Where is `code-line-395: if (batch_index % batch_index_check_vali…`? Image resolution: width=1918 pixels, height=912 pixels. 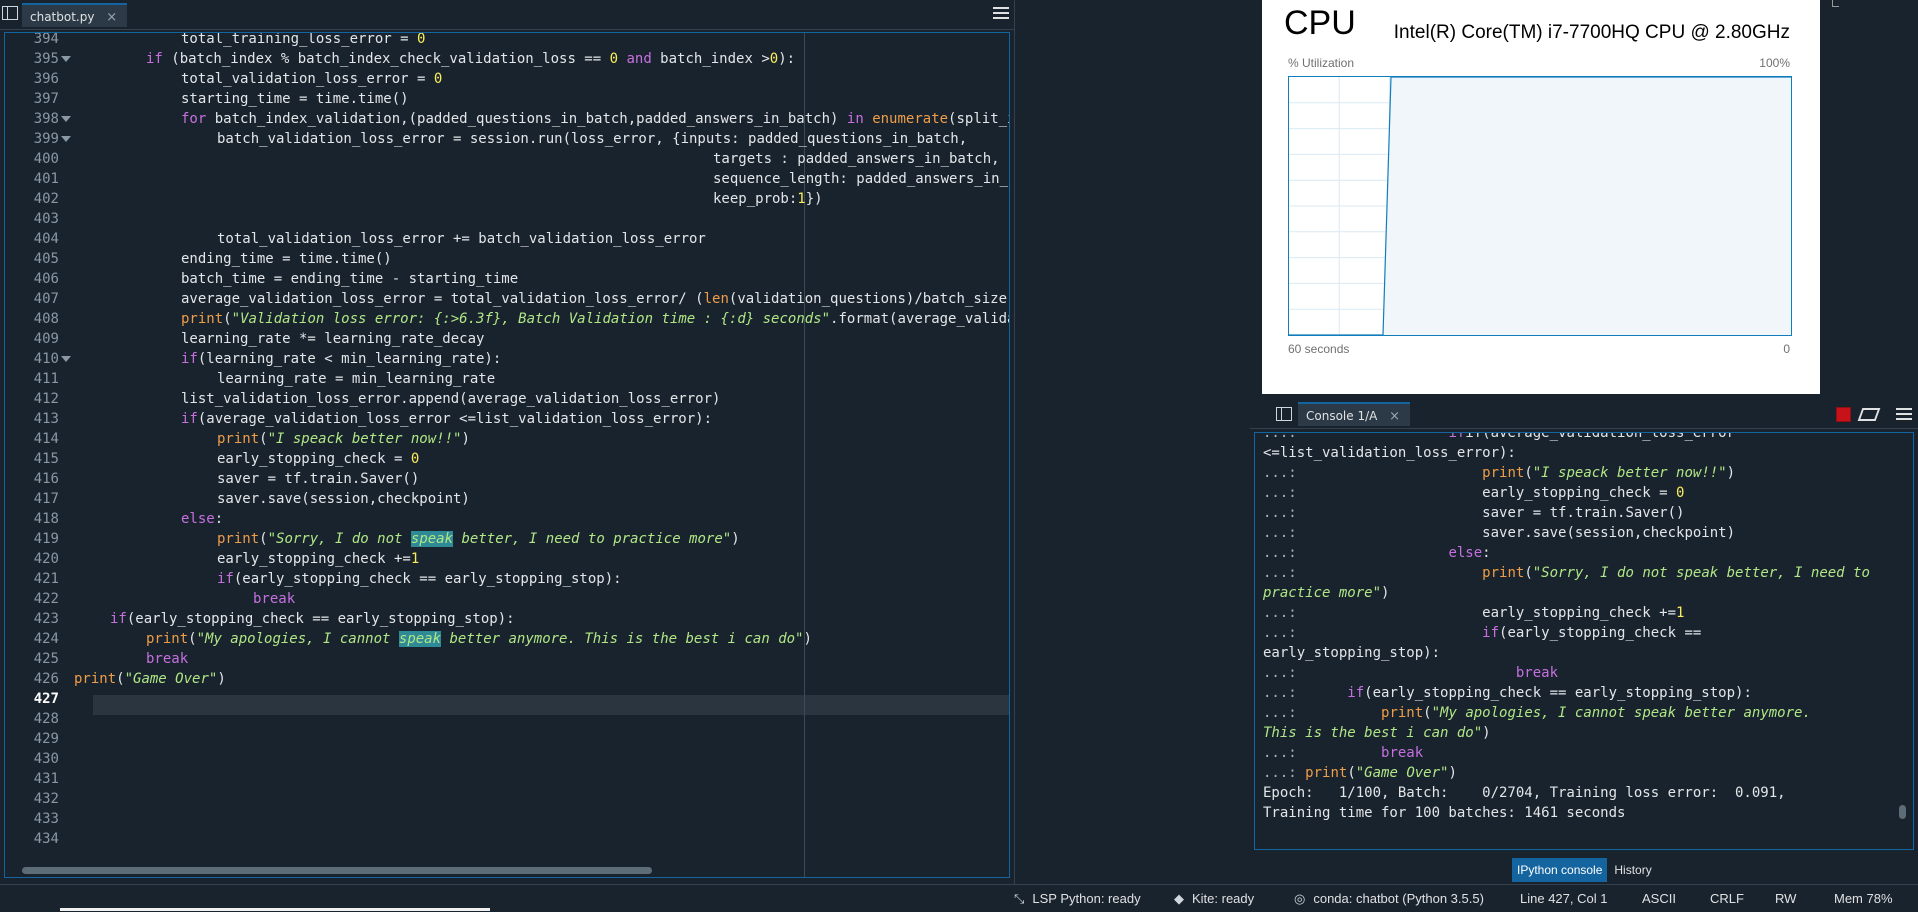 code-line-395: if (batch_index % batch_index_check_vali… is located at coordinates (471, 59).